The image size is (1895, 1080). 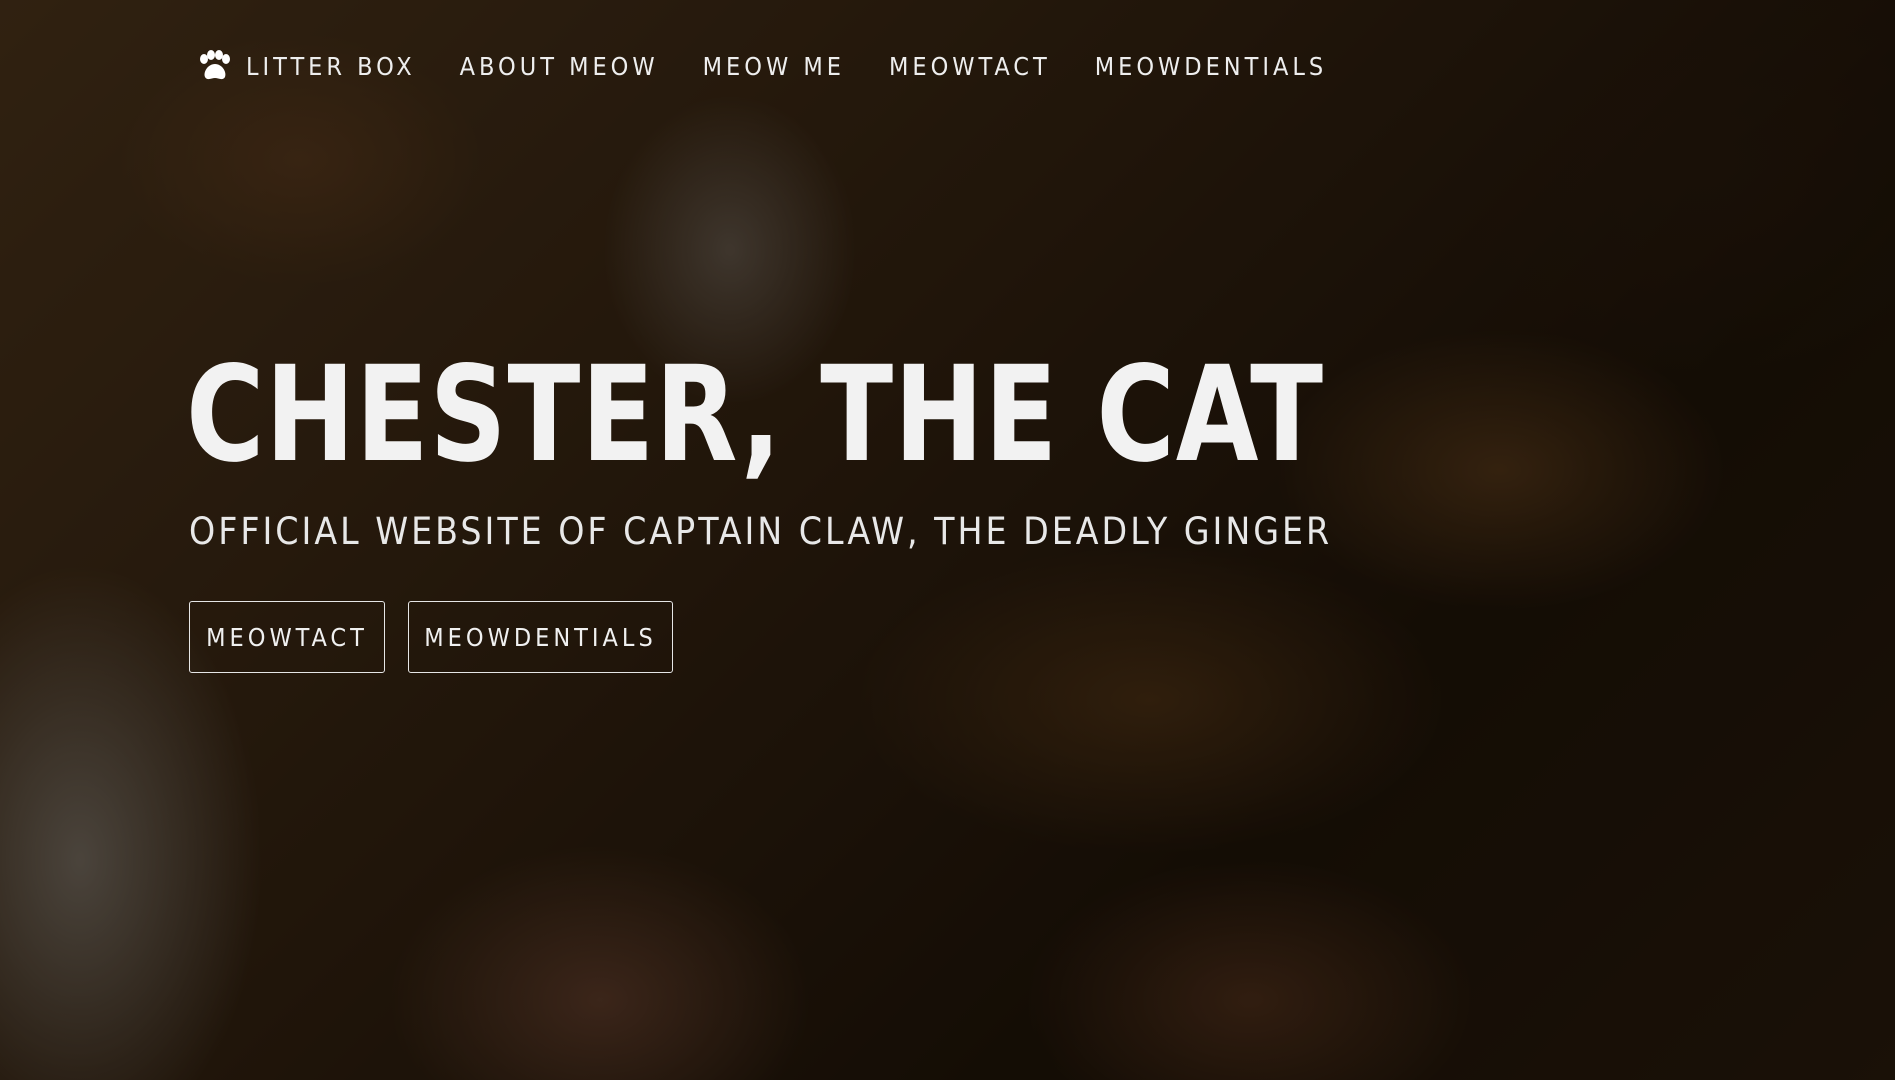 I want to click on nav-brand-label: LITTER BOX, so click(x=331, y=66).